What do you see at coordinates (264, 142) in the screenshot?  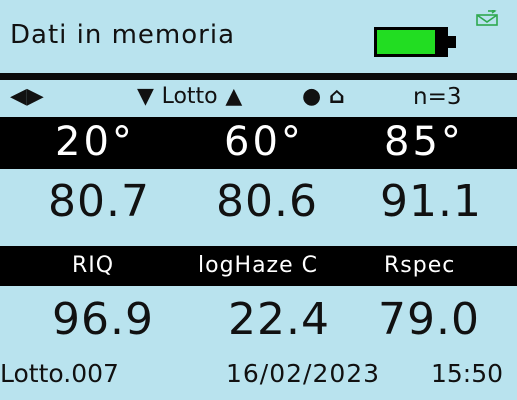 I see `angle-60: 60°` at bounding box center [264, 142].